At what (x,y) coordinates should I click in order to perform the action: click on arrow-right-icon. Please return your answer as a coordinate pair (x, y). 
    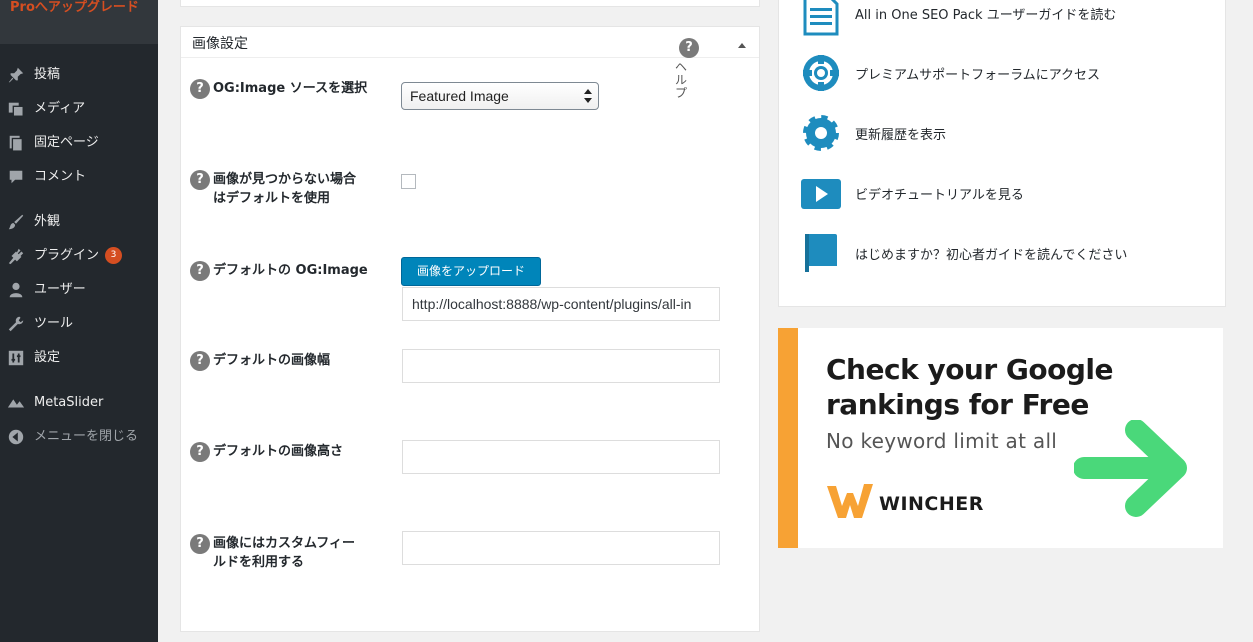
    Looking at the image, I should click on (1130, 468).